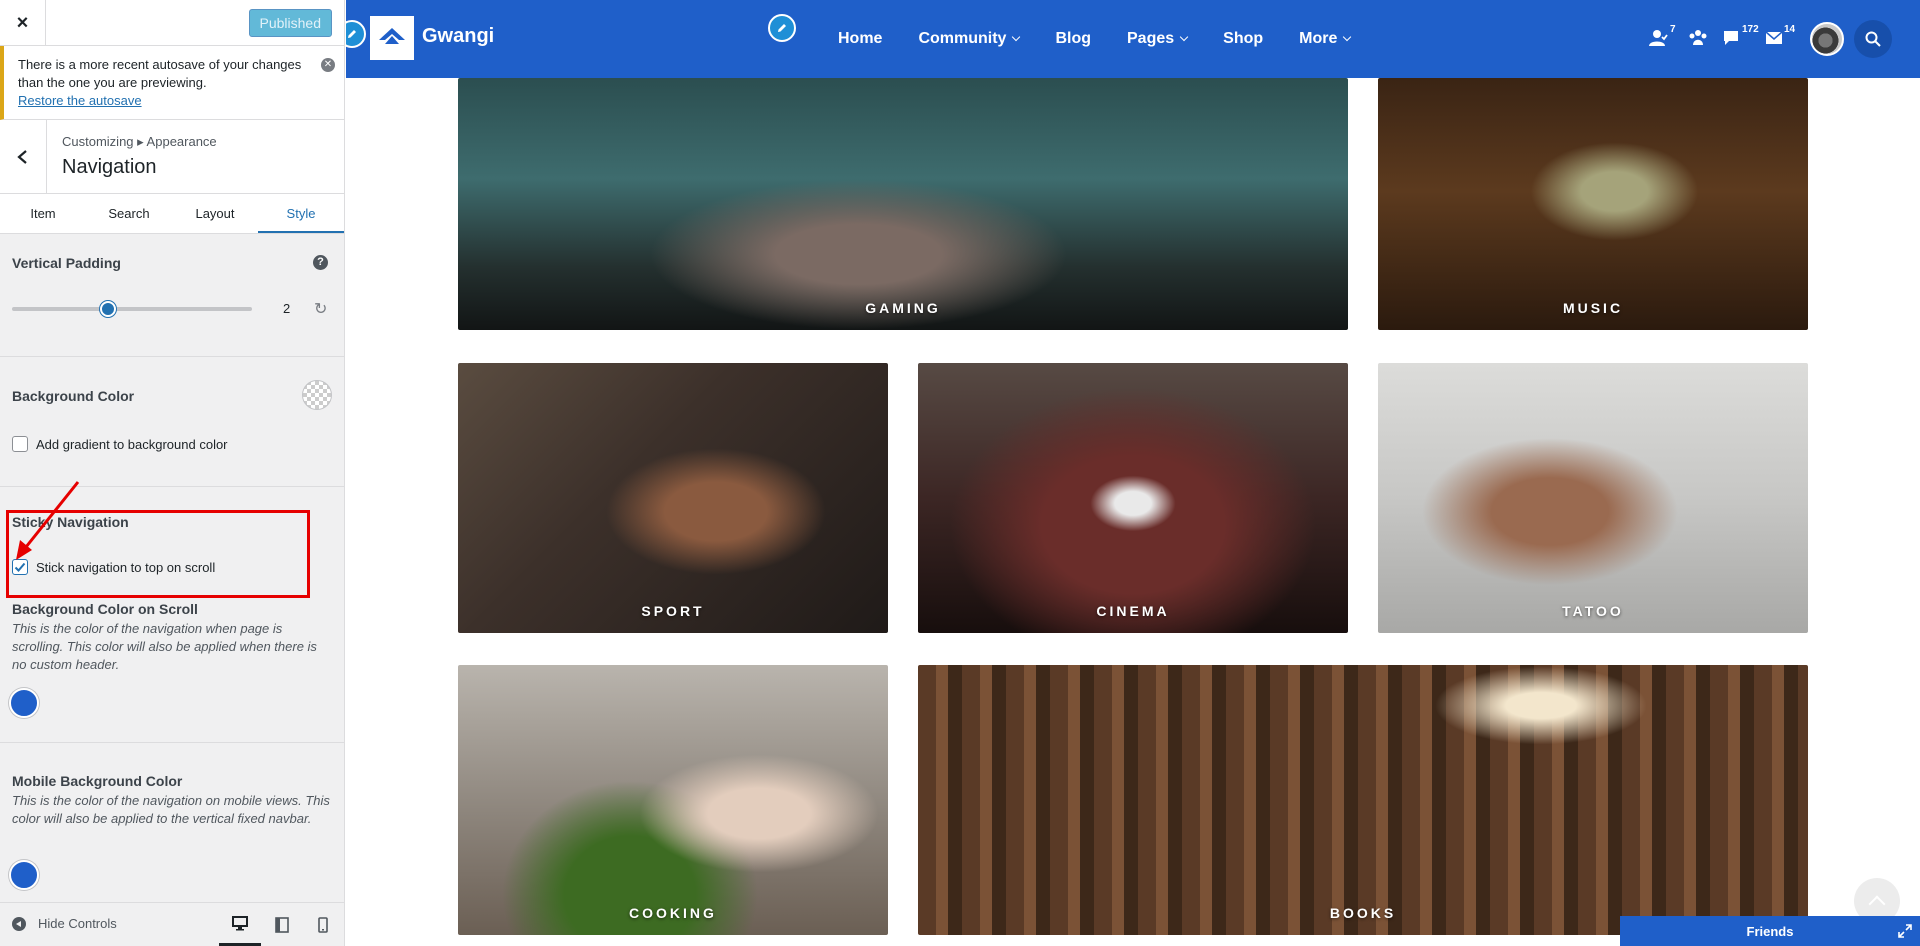 This screenshot has width=1920, height=946. I want to click on logo-icon, so click(392, 36).